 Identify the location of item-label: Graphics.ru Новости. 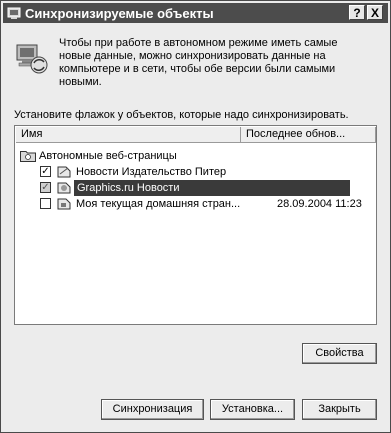
(128, 188).